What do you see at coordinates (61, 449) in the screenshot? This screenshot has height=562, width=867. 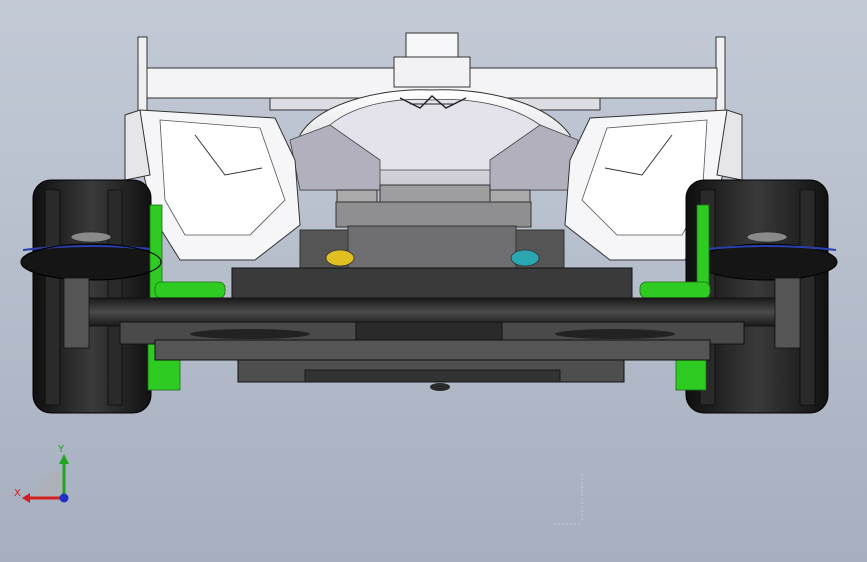 I see `y-axis-label: Y` at bounding box center [61, 449].